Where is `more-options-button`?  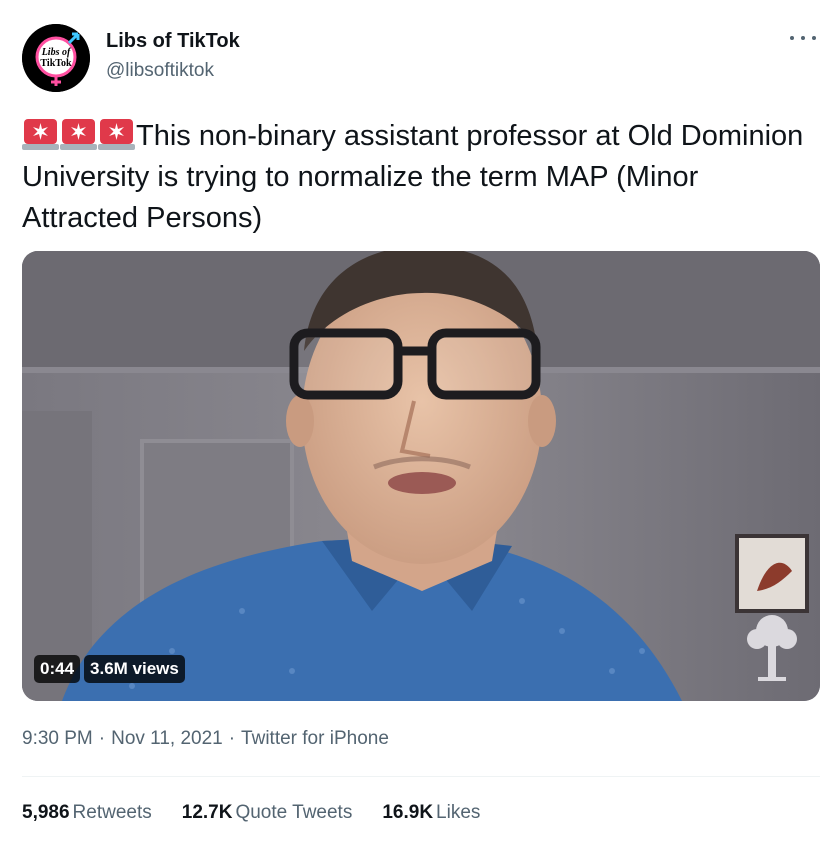 more-options-button is located at coordinates (803, 38).